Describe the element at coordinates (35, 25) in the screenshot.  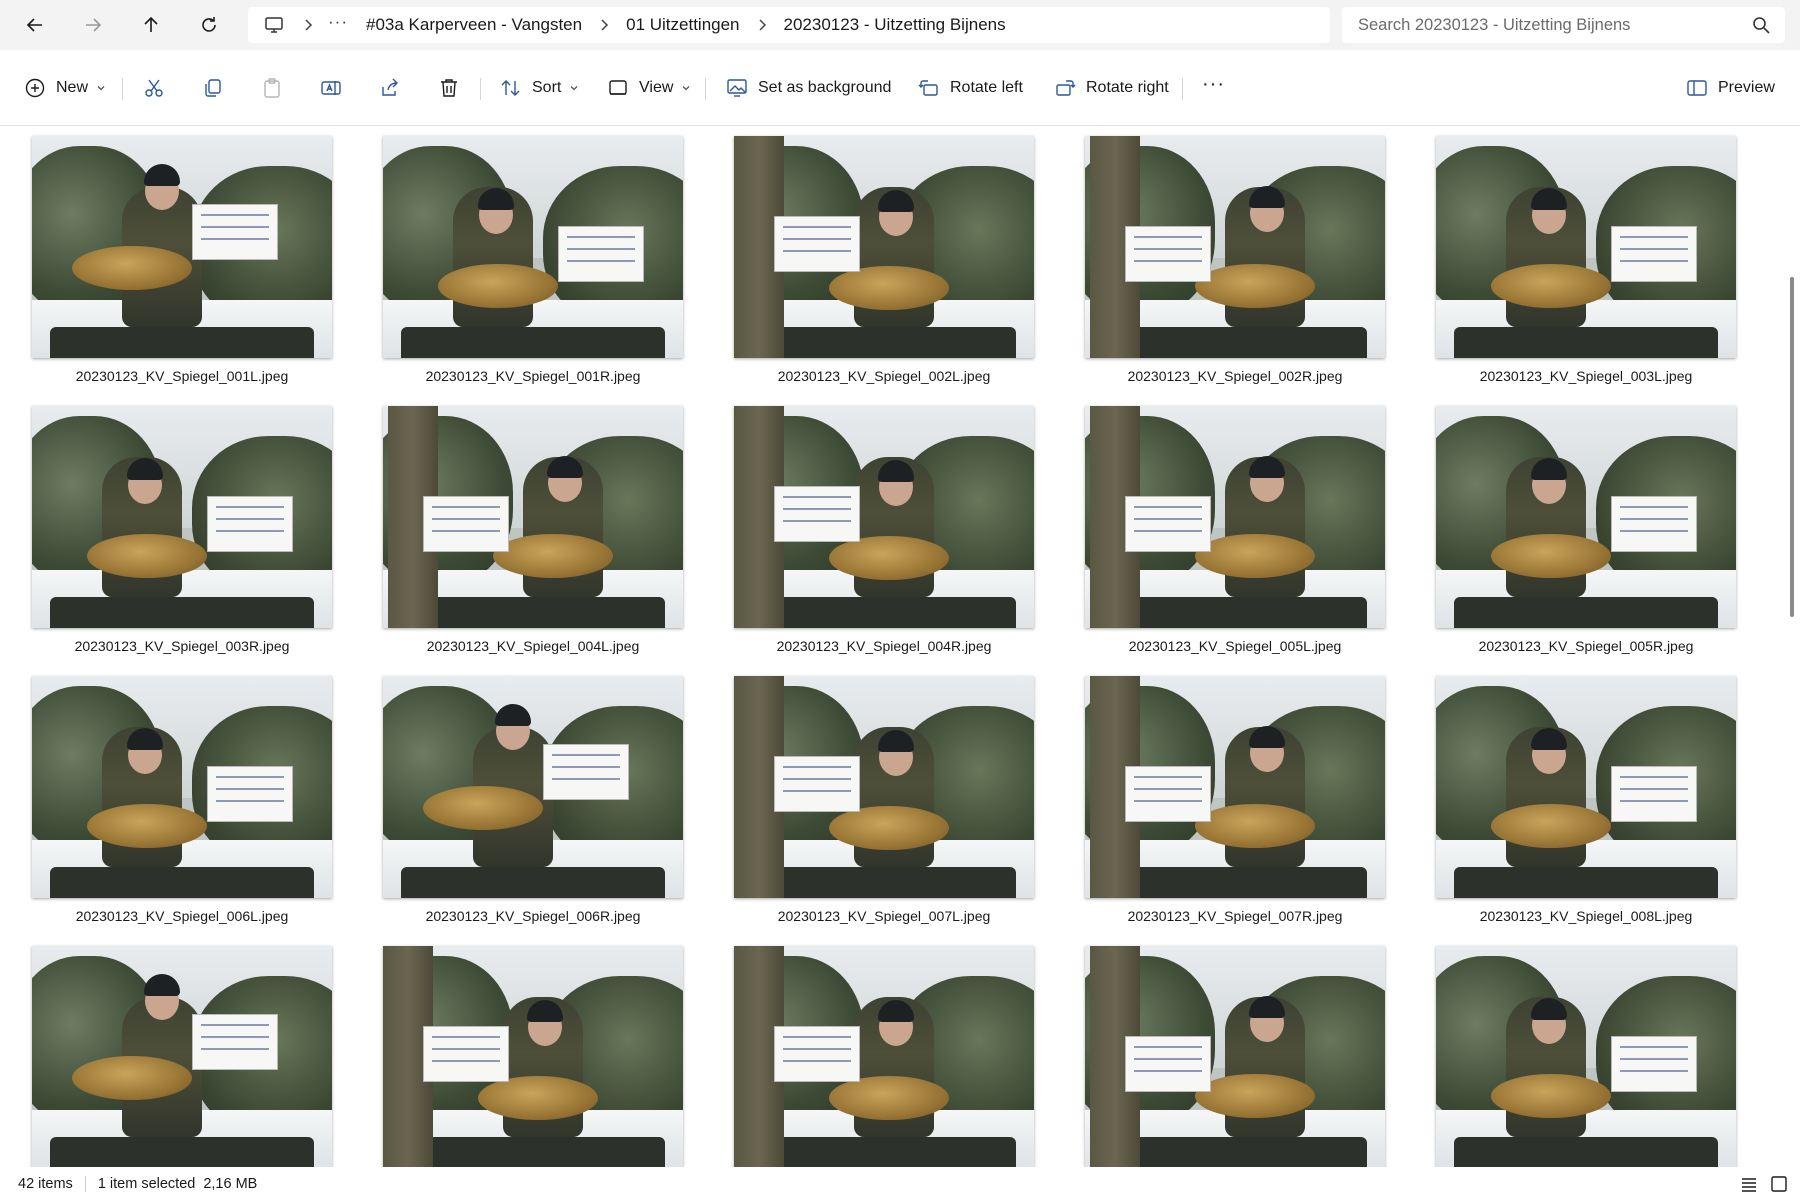
I see `back-arrow-icon` at that location.